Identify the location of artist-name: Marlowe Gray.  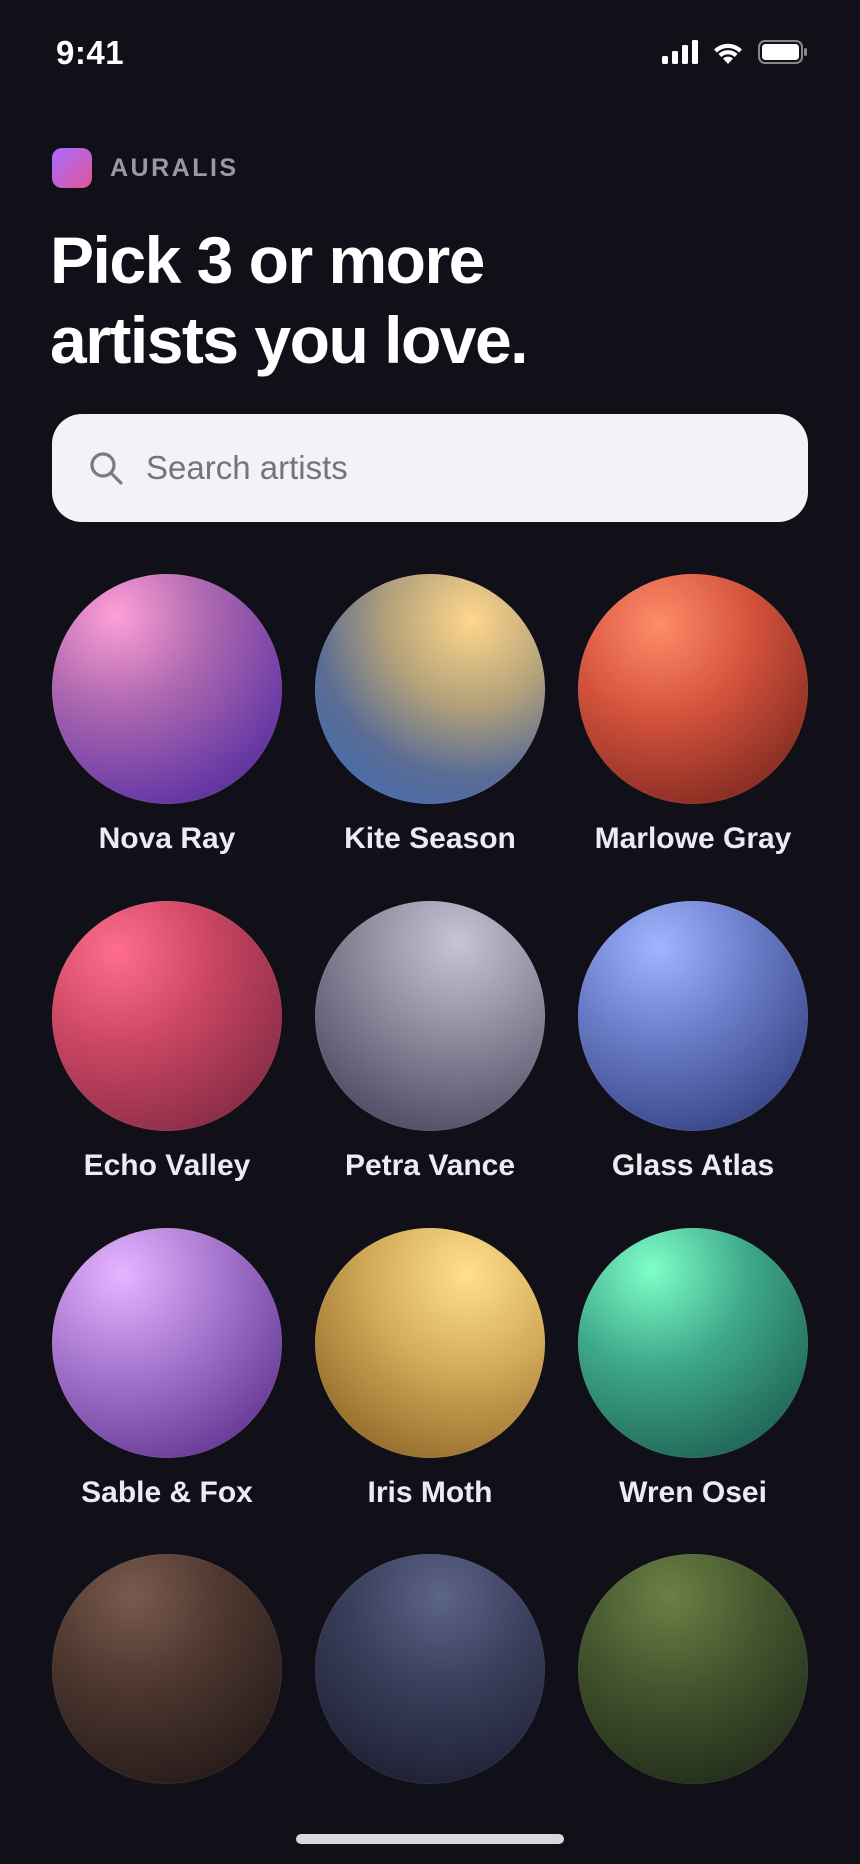
(693, 838).